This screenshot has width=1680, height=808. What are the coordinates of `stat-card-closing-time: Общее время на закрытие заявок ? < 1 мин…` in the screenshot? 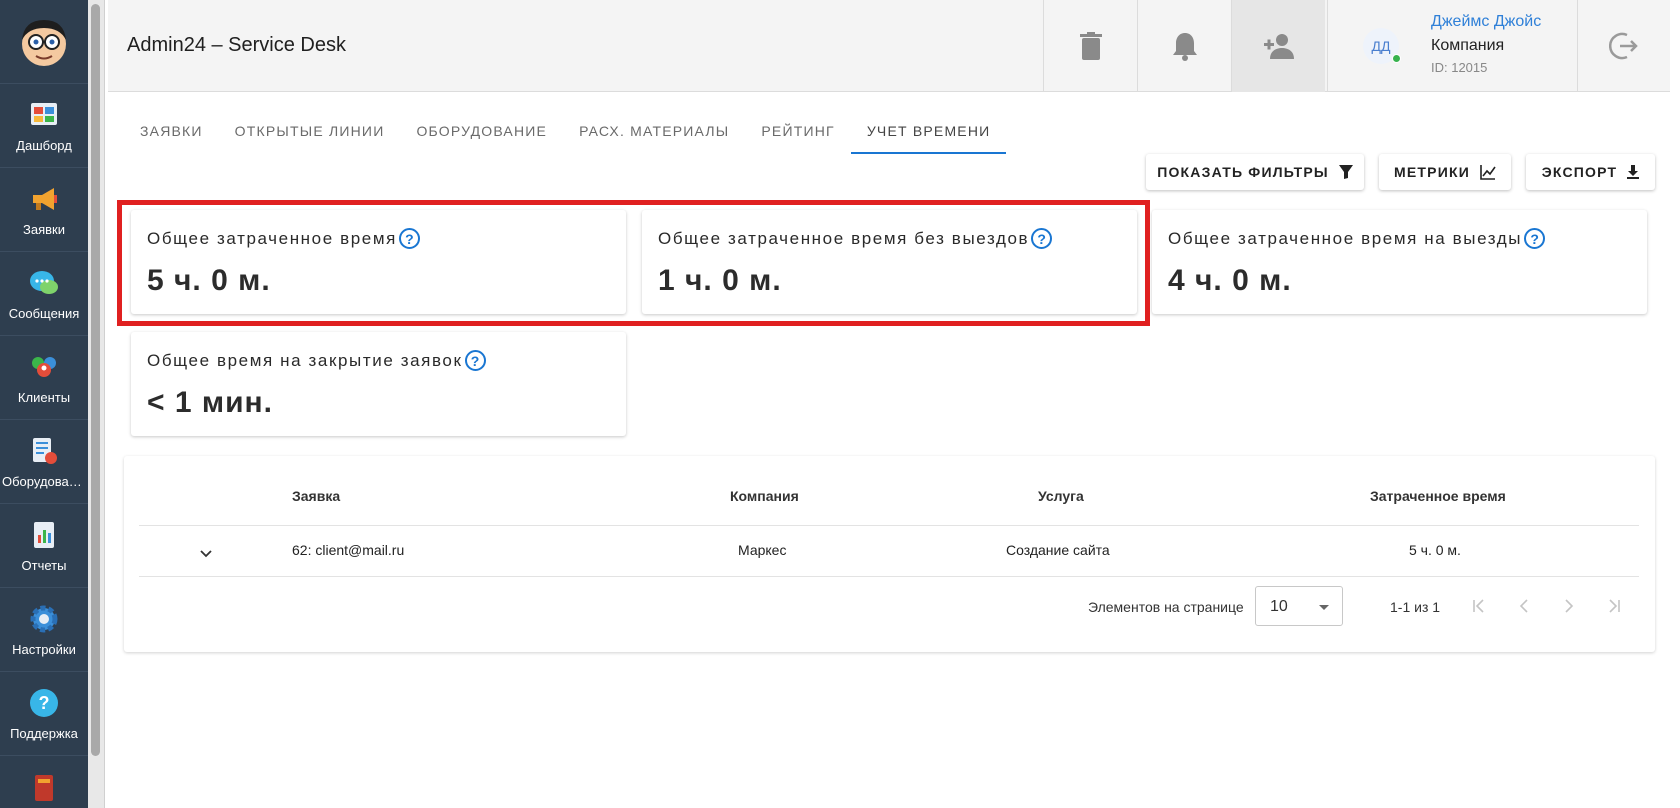 It's located at (378, 384).